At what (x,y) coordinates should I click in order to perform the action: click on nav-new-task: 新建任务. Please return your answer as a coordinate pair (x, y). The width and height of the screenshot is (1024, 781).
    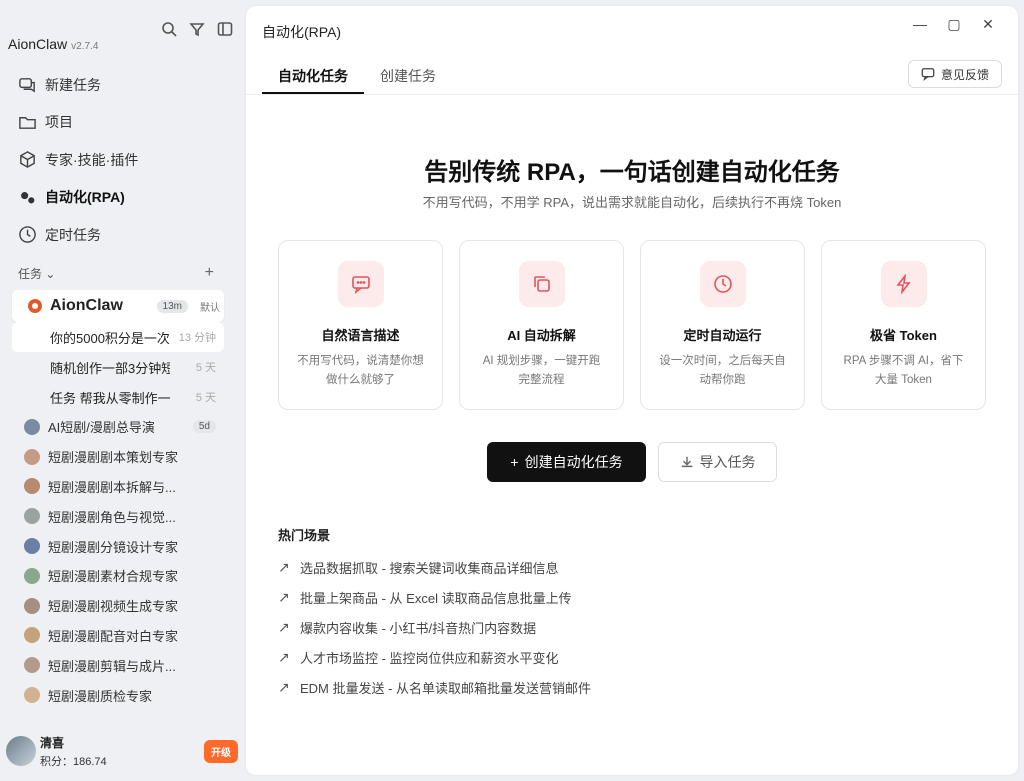
    Looking at the image, I should click on (123, 85).